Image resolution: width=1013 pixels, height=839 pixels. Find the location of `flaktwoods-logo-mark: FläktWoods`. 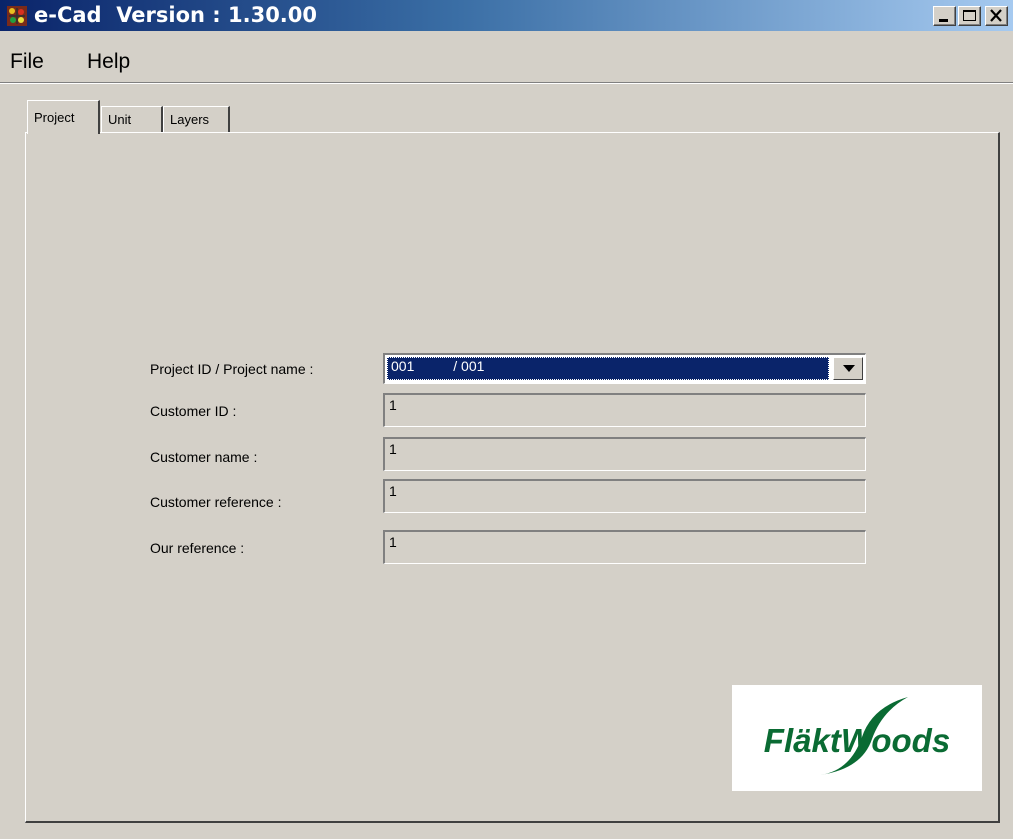

flaktwoods-logo-mark: FläktWoods is located at coordinates (857, 736).